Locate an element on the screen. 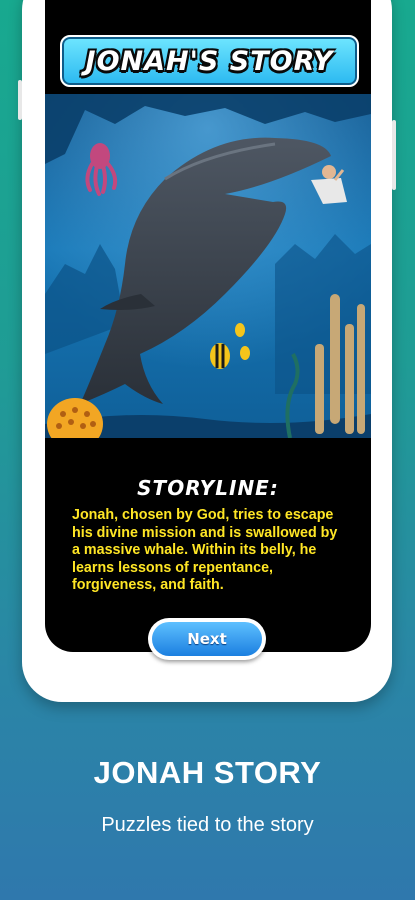 This screenshot has height=900, width=415. promo-subtitle: Puzzles tied to the story is located at coordinates (207, 825).